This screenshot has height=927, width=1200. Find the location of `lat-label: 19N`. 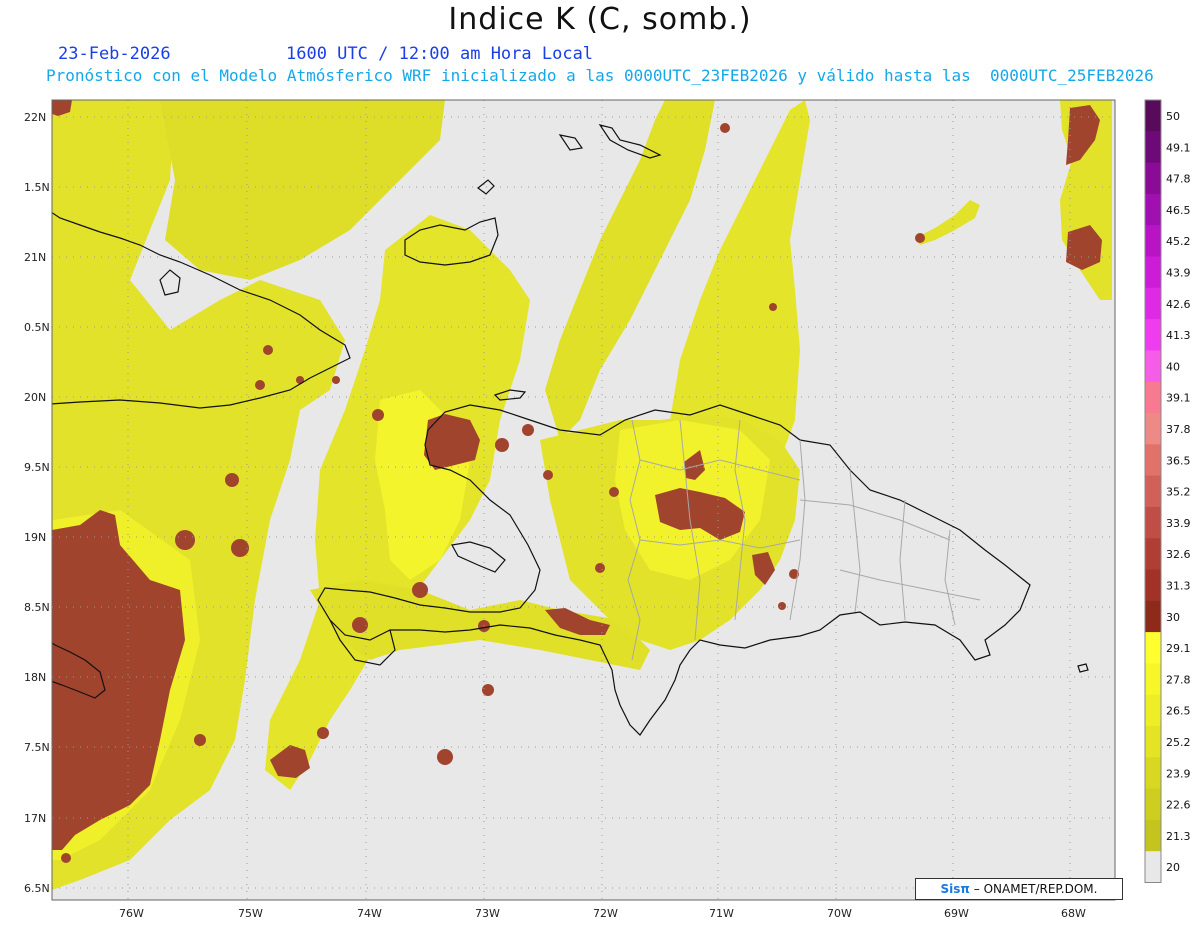

lat-label: 19N is located at coordinates (35, 537).